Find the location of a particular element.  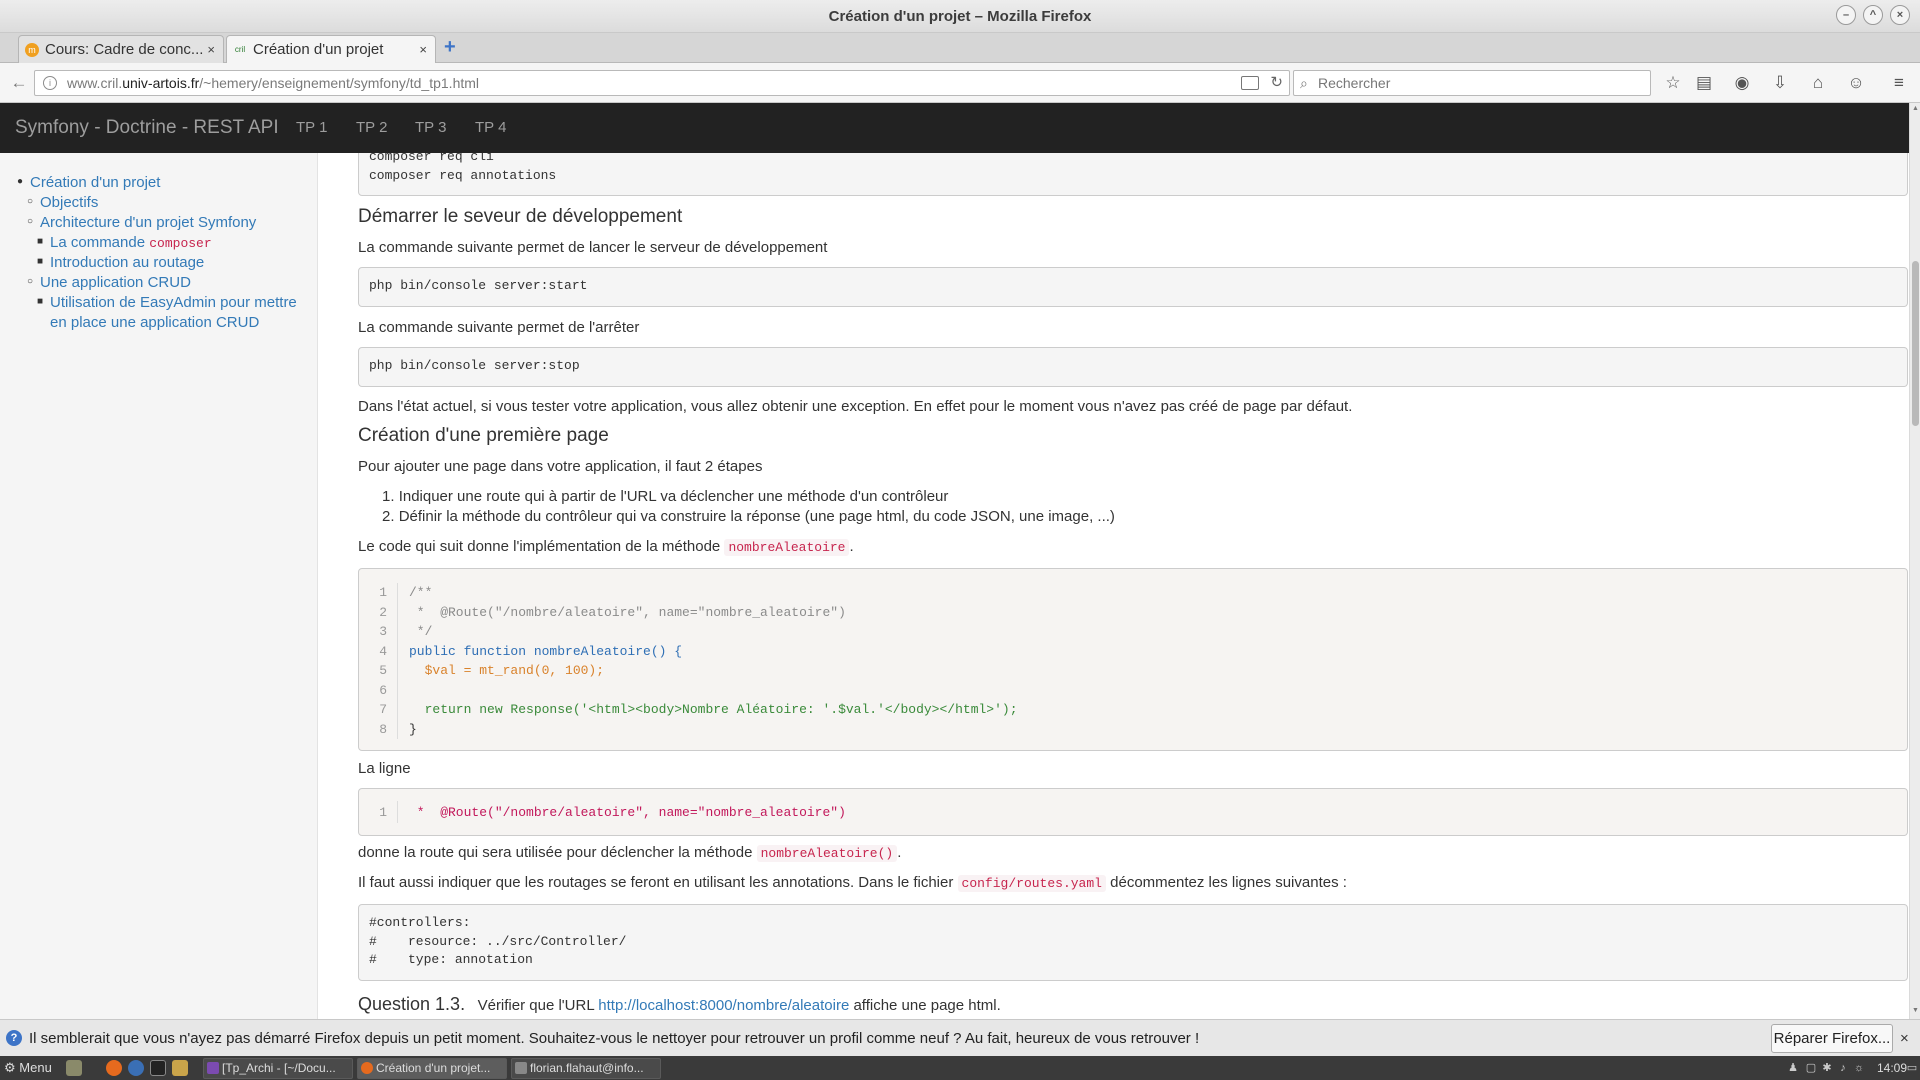

scrollbar-thumb is located at coordinates (1915, 343).